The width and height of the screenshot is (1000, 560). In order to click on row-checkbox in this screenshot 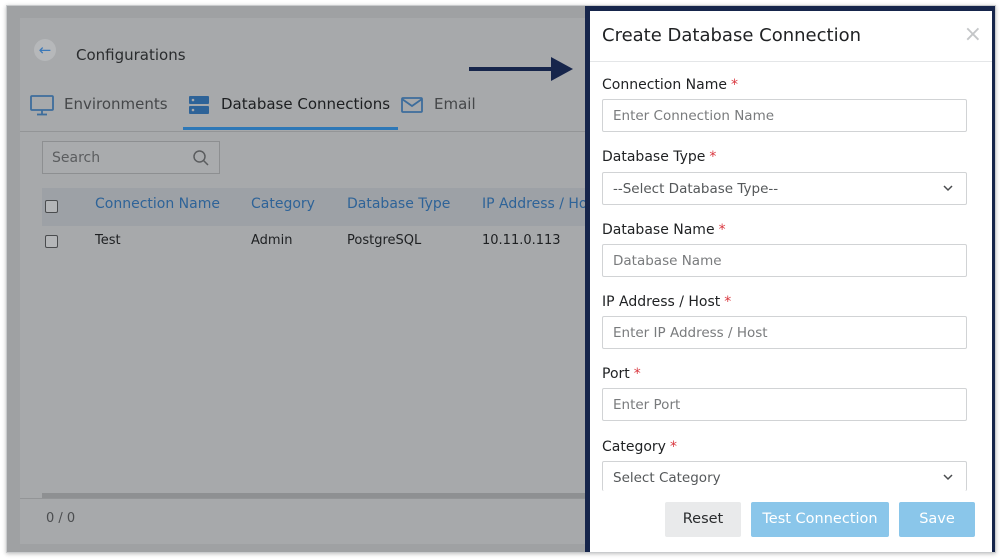, I will do `click(51, 241)`.